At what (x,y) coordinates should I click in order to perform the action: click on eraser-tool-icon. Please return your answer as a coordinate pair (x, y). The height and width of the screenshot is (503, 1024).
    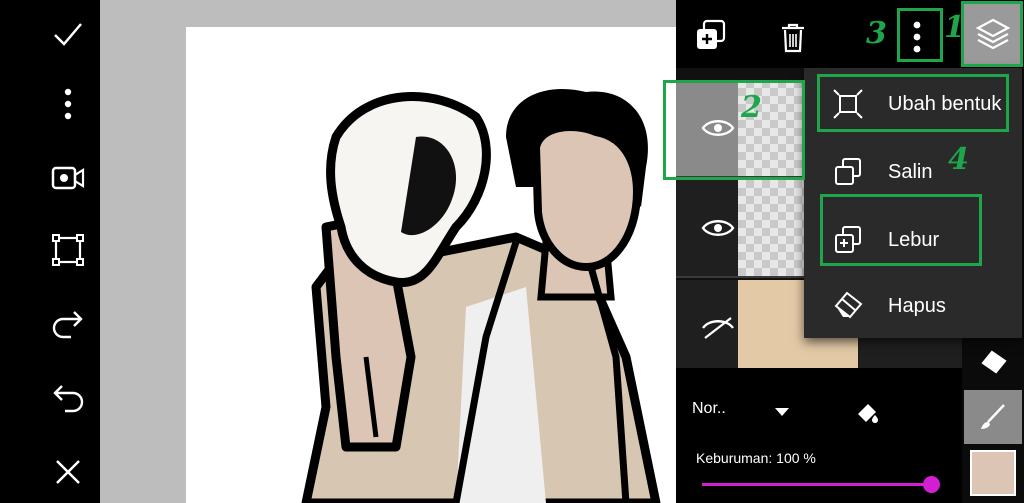
    Looking at the image, I should click on (993, 362).